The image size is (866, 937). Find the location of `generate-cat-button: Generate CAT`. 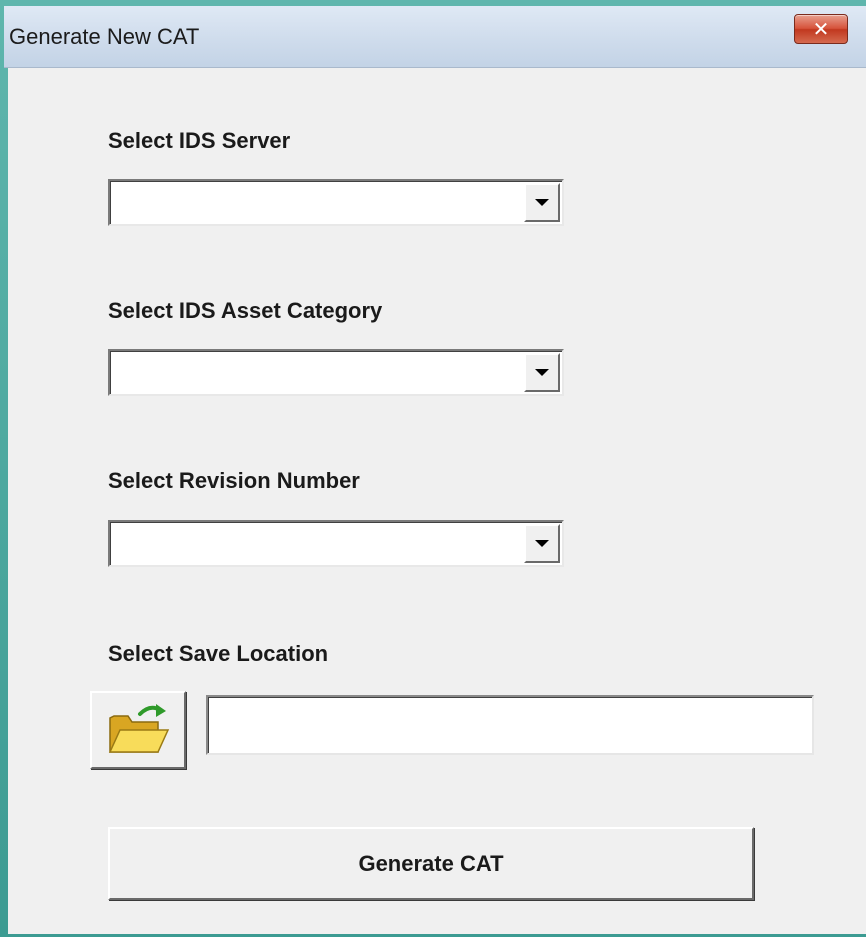

generate-cat-button: Generate CAT is located at coordinates (431, 863).